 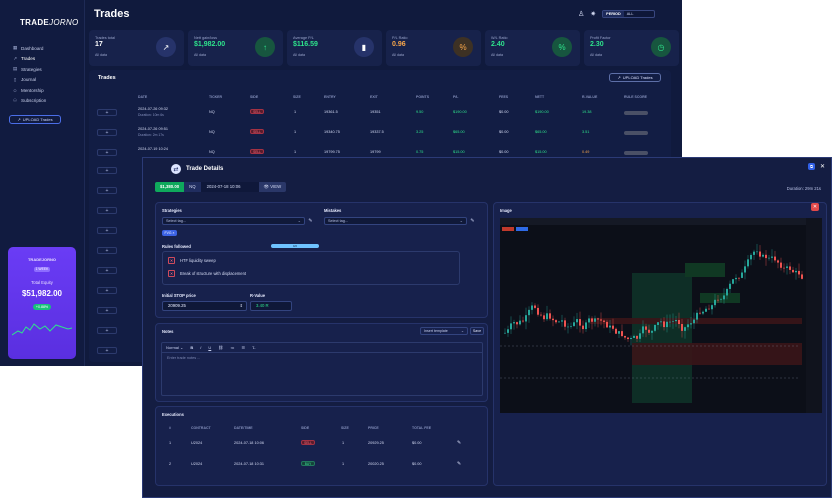 What do you see at coordinates (455, 97) in the screenshot?
I see `col-pl: P/L` at bounding box center [455, 97].